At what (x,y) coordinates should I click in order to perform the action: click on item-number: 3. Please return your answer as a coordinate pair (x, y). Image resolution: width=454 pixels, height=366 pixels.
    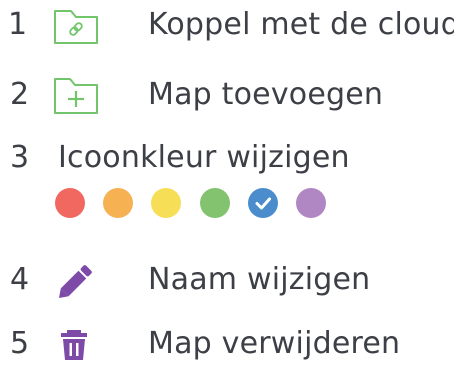
    Looking at the image, I should click on (20, 157).